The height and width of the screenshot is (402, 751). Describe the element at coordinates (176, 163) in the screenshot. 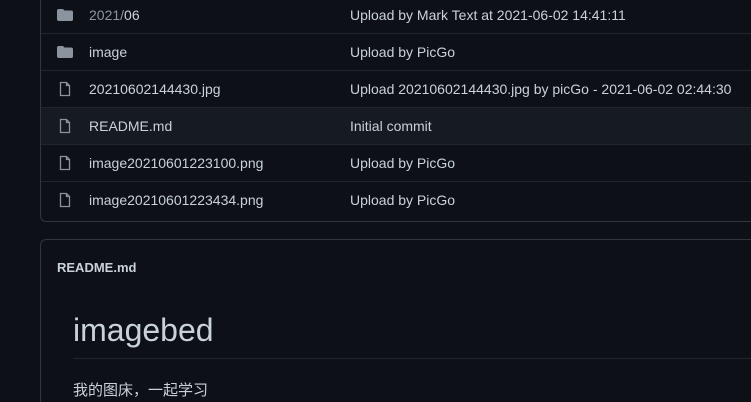

I see `file-name-link: image20210601223100.png` at that location.